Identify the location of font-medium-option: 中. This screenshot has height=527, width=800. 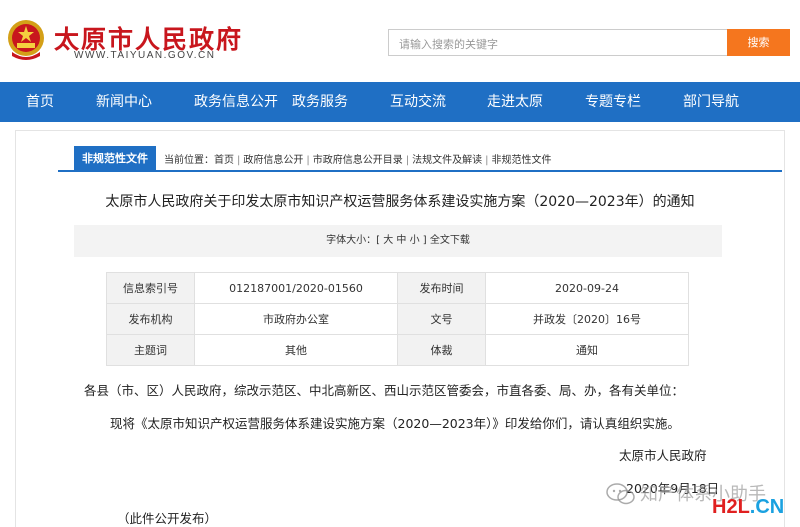
(401, 240).